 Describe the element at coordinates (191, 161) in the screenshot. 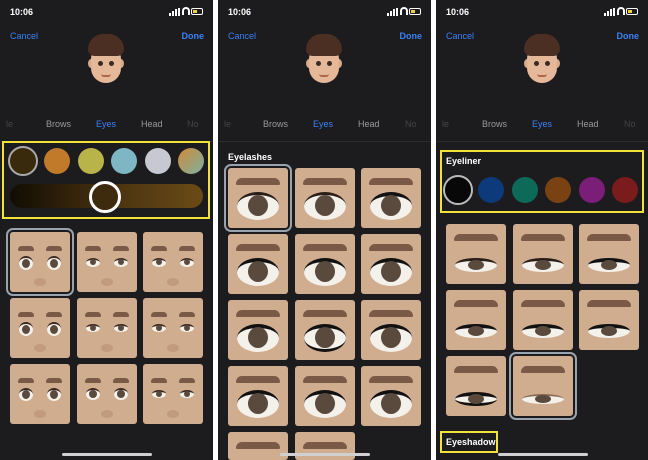

I see `swatch-multicolor` at that location.